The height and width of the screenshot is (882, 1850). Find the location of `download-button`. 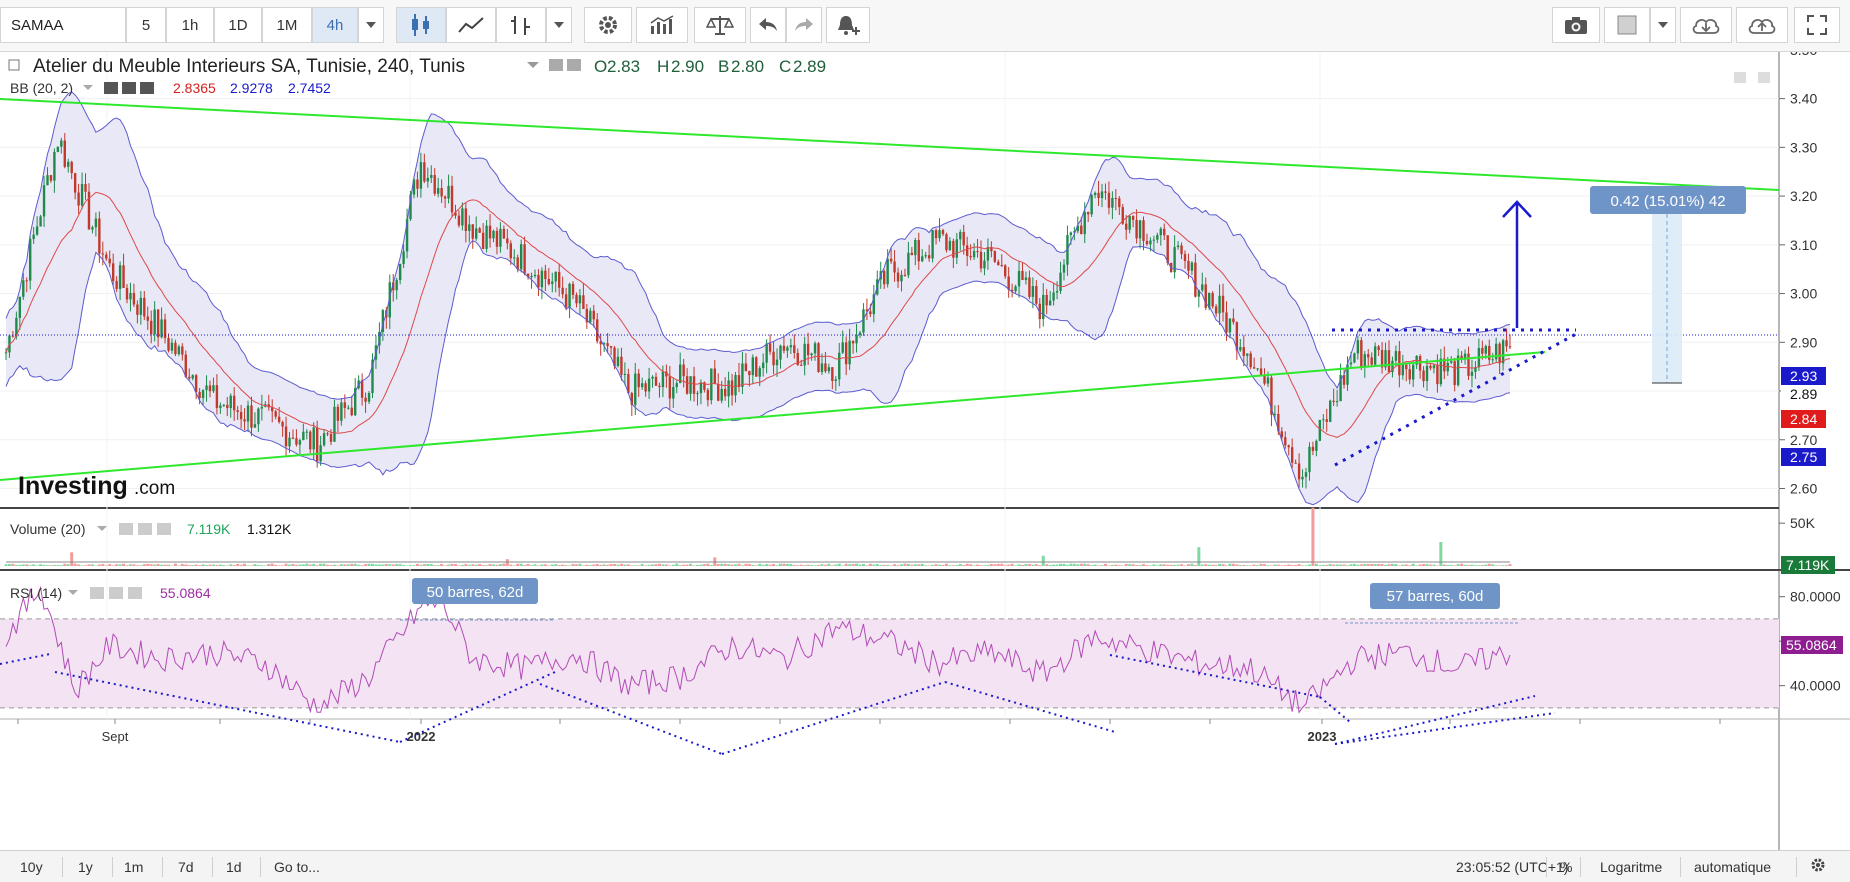

download-button is located at coordinates (1706, 25).